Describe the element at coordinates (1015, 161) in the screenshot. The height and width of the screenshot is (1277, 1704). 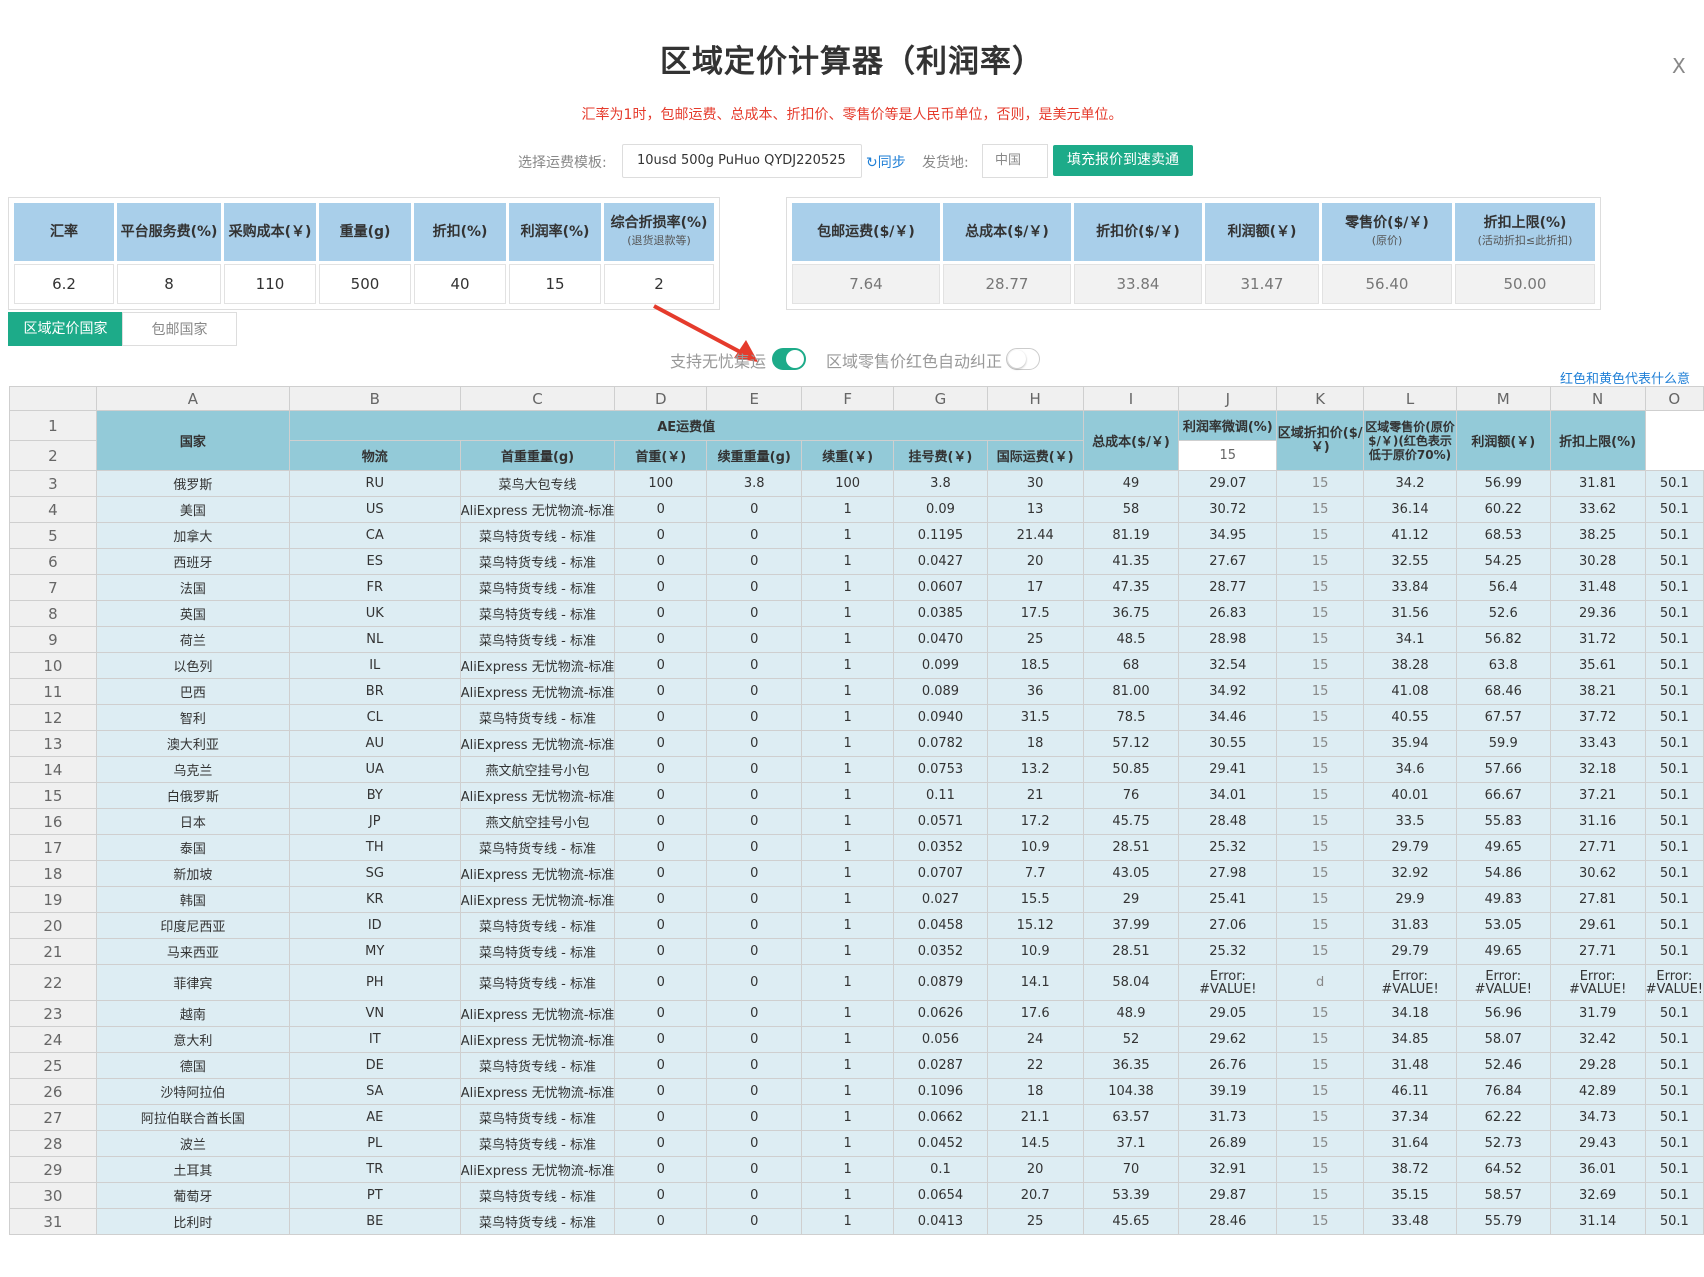
I see `ship-from-input: 中国` at that location.